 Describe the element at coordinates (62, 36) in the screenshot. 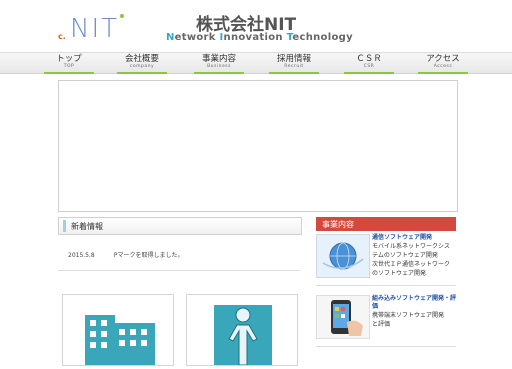

I see `logo-c: c.` at that location.